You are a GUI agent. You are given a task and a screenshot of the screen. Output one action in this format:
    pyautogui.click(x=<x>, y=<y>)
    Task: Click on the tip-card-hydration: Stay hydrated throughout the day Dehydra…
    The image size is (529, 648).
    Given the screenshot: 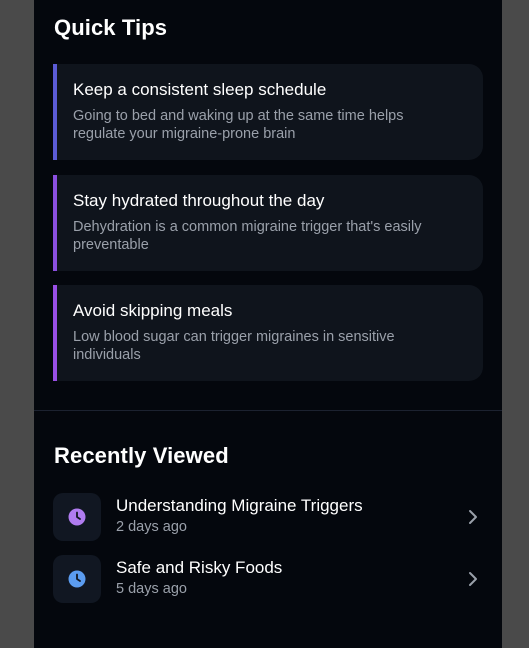 What is the action you would take?
    pyautogui.click(x=268, y=223)
    